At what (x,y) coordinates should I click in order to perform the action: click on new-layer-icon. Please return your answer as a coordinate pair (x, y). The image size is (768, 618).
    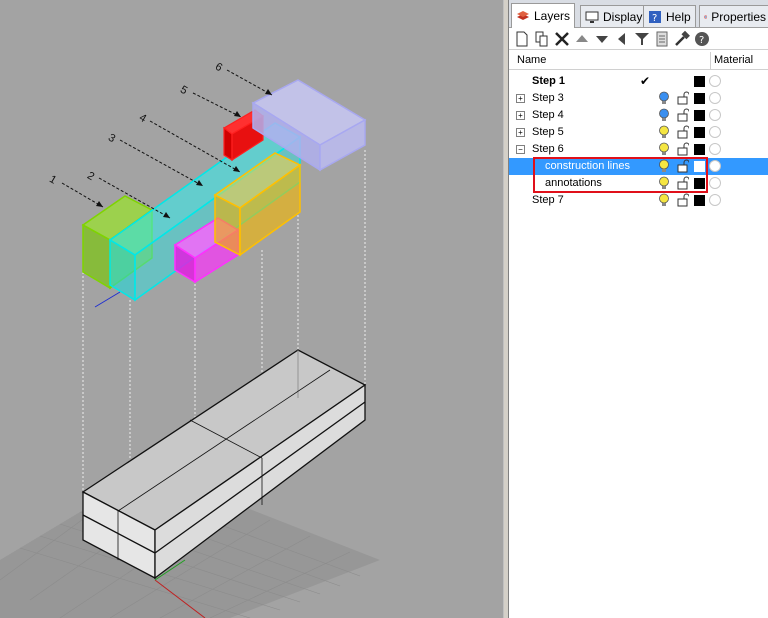
    Looking at the image, I should click on (522, 39).